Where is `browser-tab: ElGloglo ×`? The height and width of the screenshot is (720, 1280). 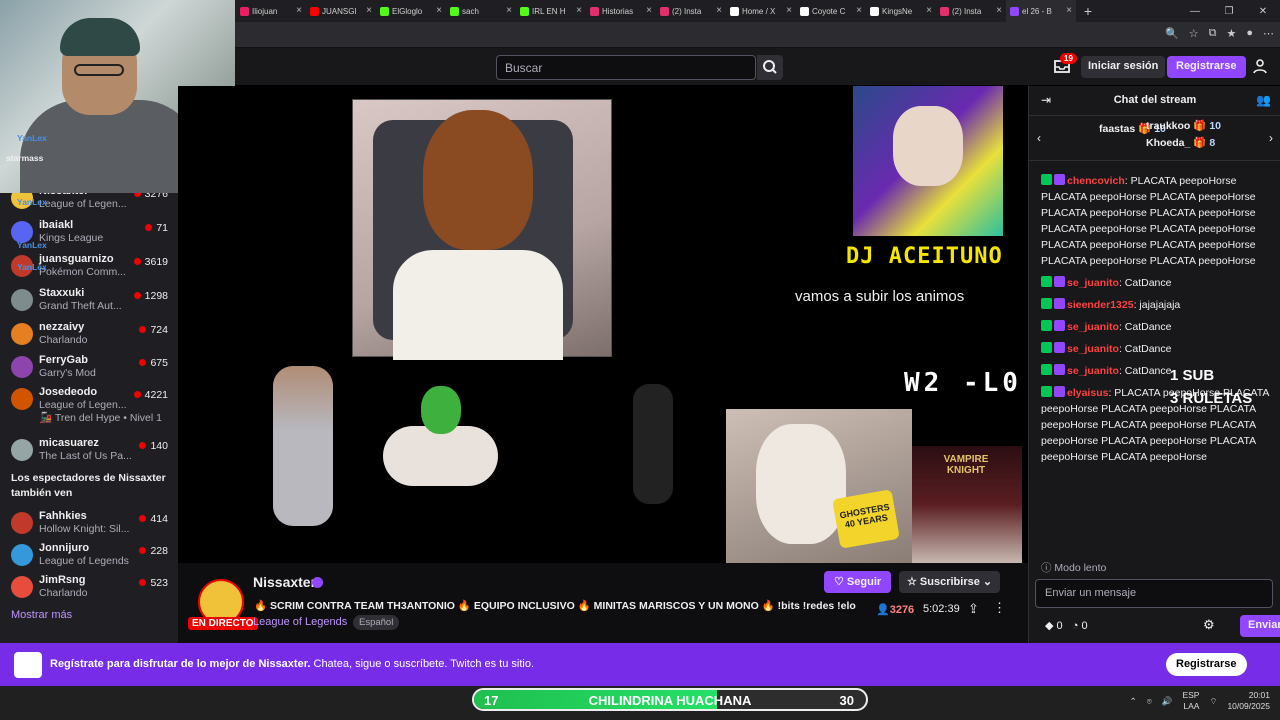
browser-tab: ElGloglo × is located at coordinates (411, 11).